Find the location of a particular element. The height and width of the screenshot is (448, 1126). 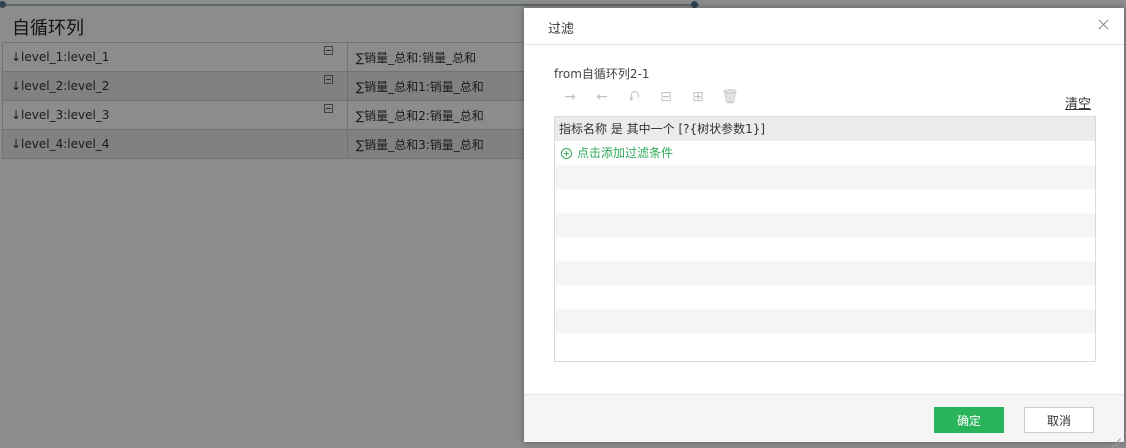

ok-button: 确定 is located at coordinates (969, 420).